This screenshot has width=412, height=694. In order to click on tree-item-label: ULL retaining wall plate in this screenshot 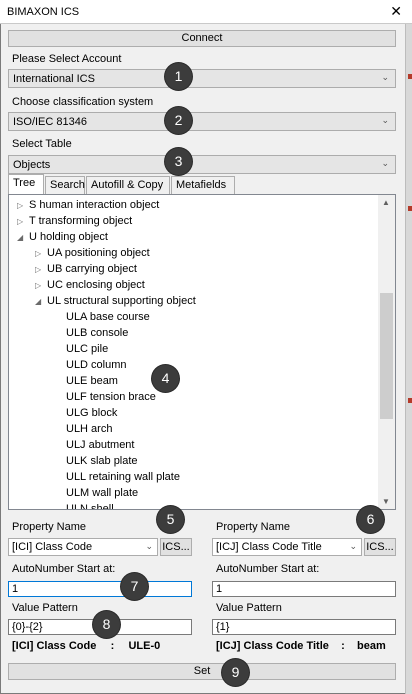, I will do `click(123, 477)`.